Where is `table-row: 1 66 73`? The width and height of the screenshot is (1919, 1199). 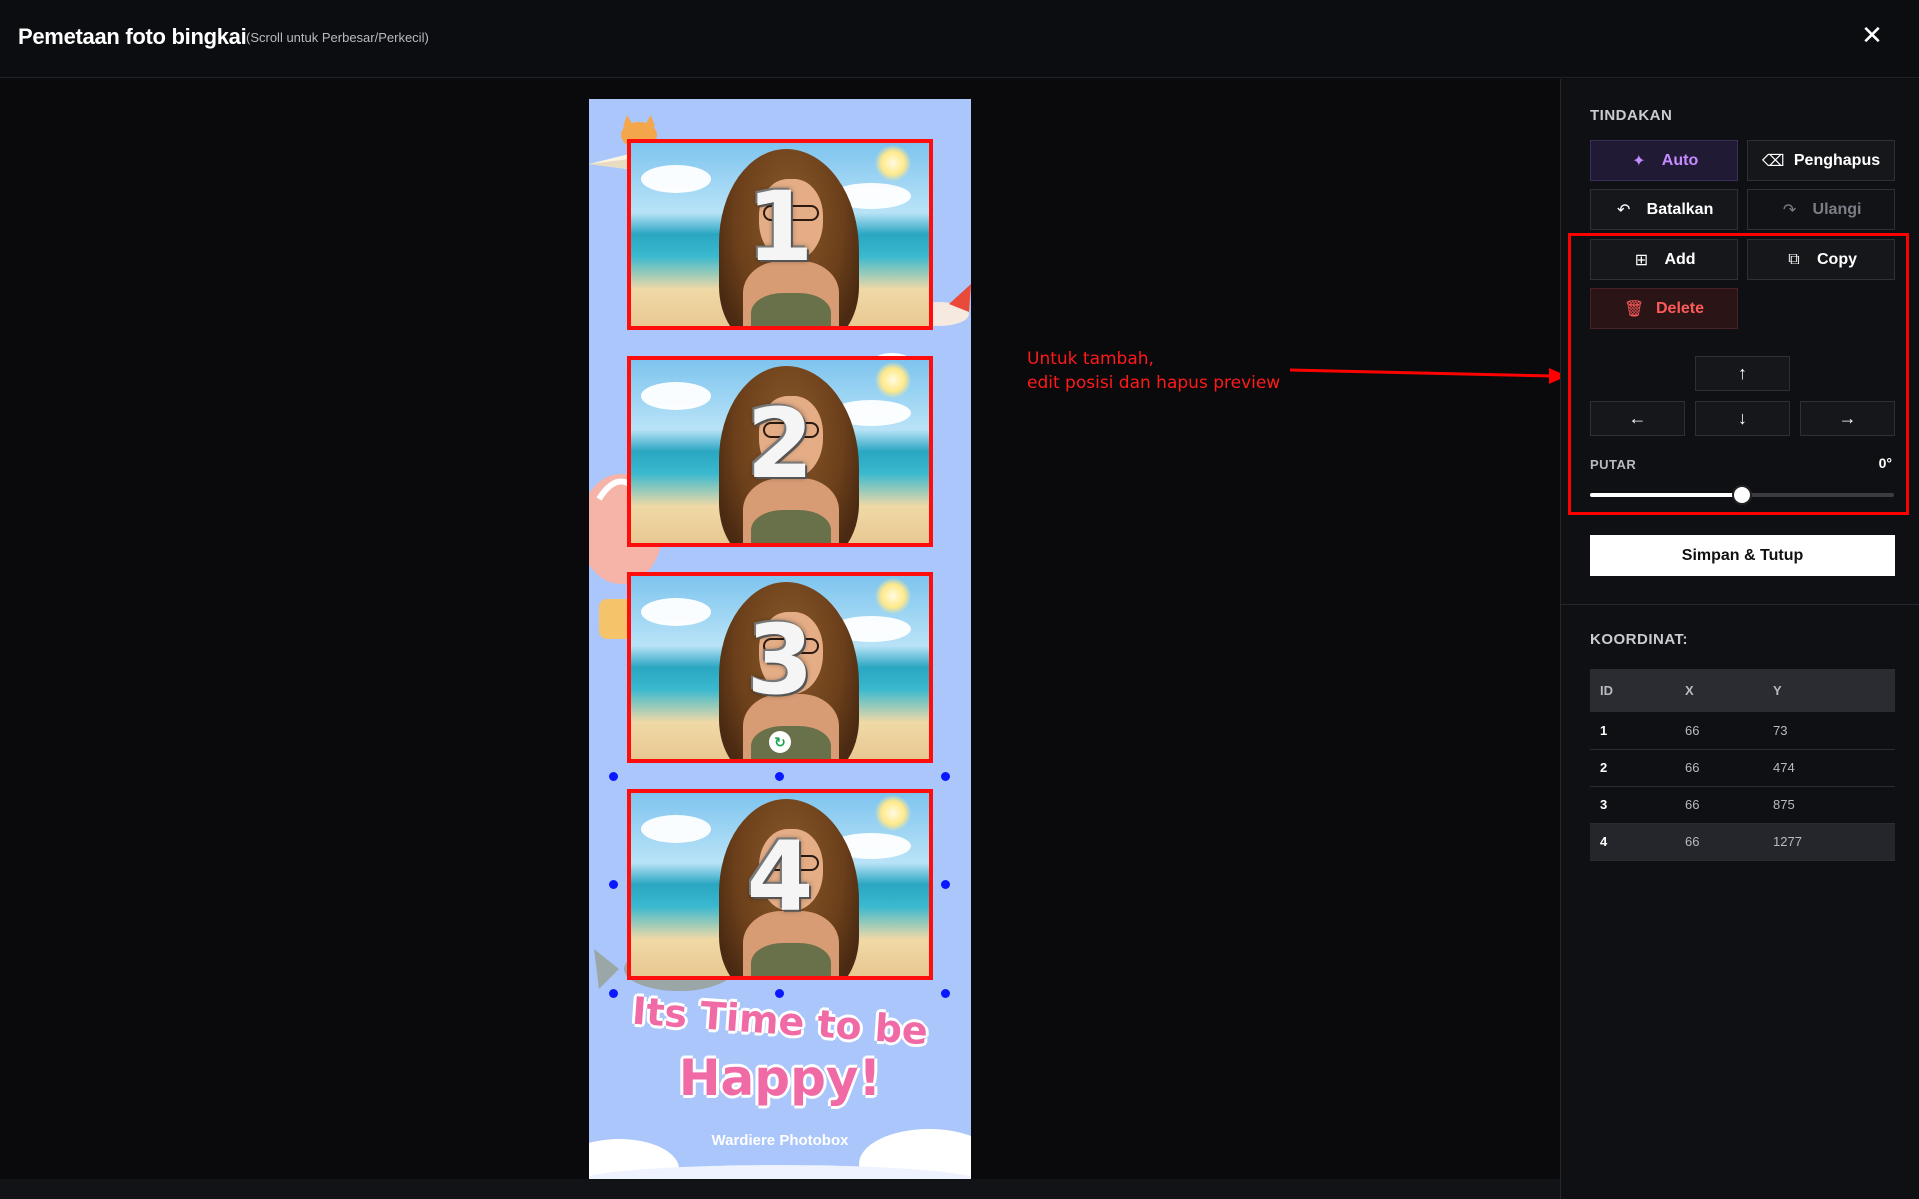
table-row: 1 66 73 is located at coordinates (1742, 731).